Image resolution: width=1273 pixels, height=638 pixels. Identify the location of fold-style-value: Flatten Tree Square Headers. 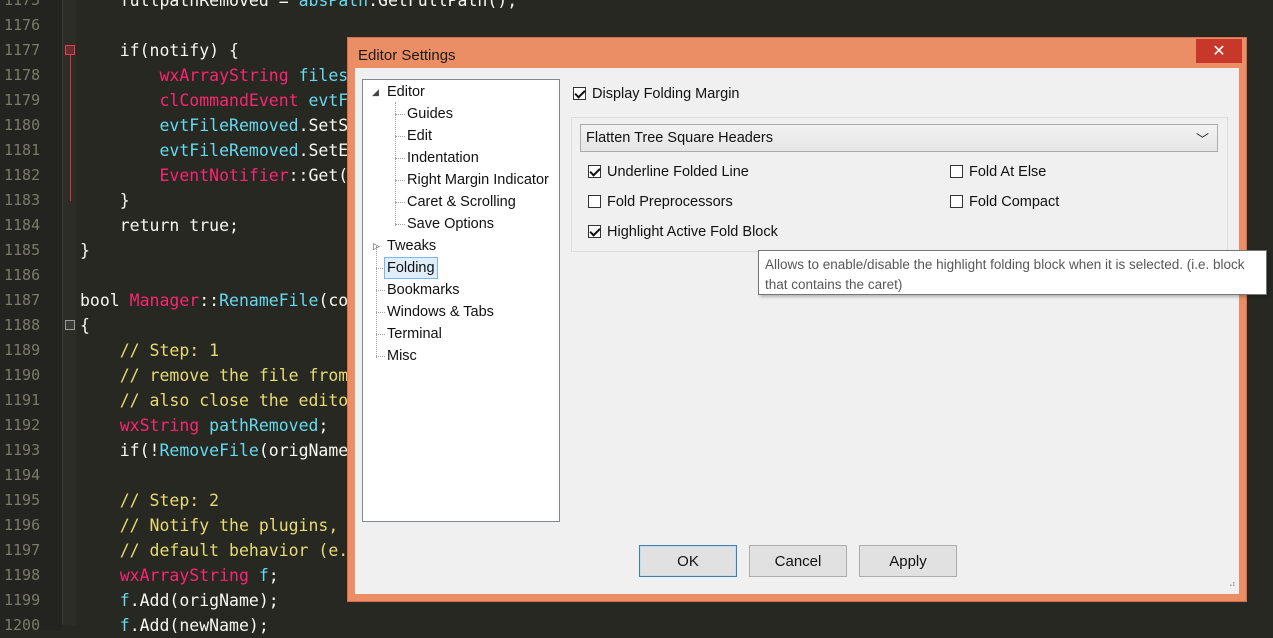
(679, 138).